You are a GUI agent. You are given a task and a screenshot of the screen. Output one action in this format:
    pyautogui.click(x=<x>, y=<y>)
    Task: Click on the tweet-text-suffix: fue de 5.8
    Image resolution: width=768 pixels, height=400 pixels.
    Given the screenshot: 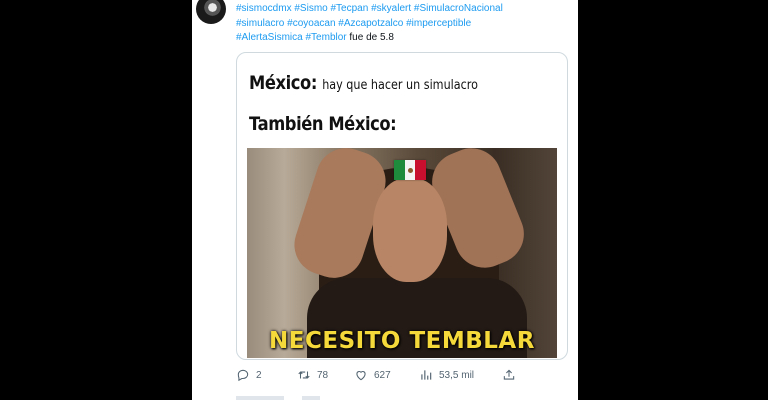 What is the action you would take?
    pyautogui.click(x=371, y=37)
    